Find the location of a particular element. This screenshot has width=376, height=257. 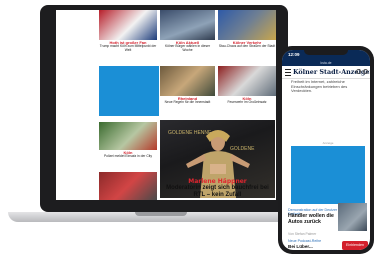

article-tile: Köln Polizei meldet Einsatz in der City is located at coordinates (128, 146).